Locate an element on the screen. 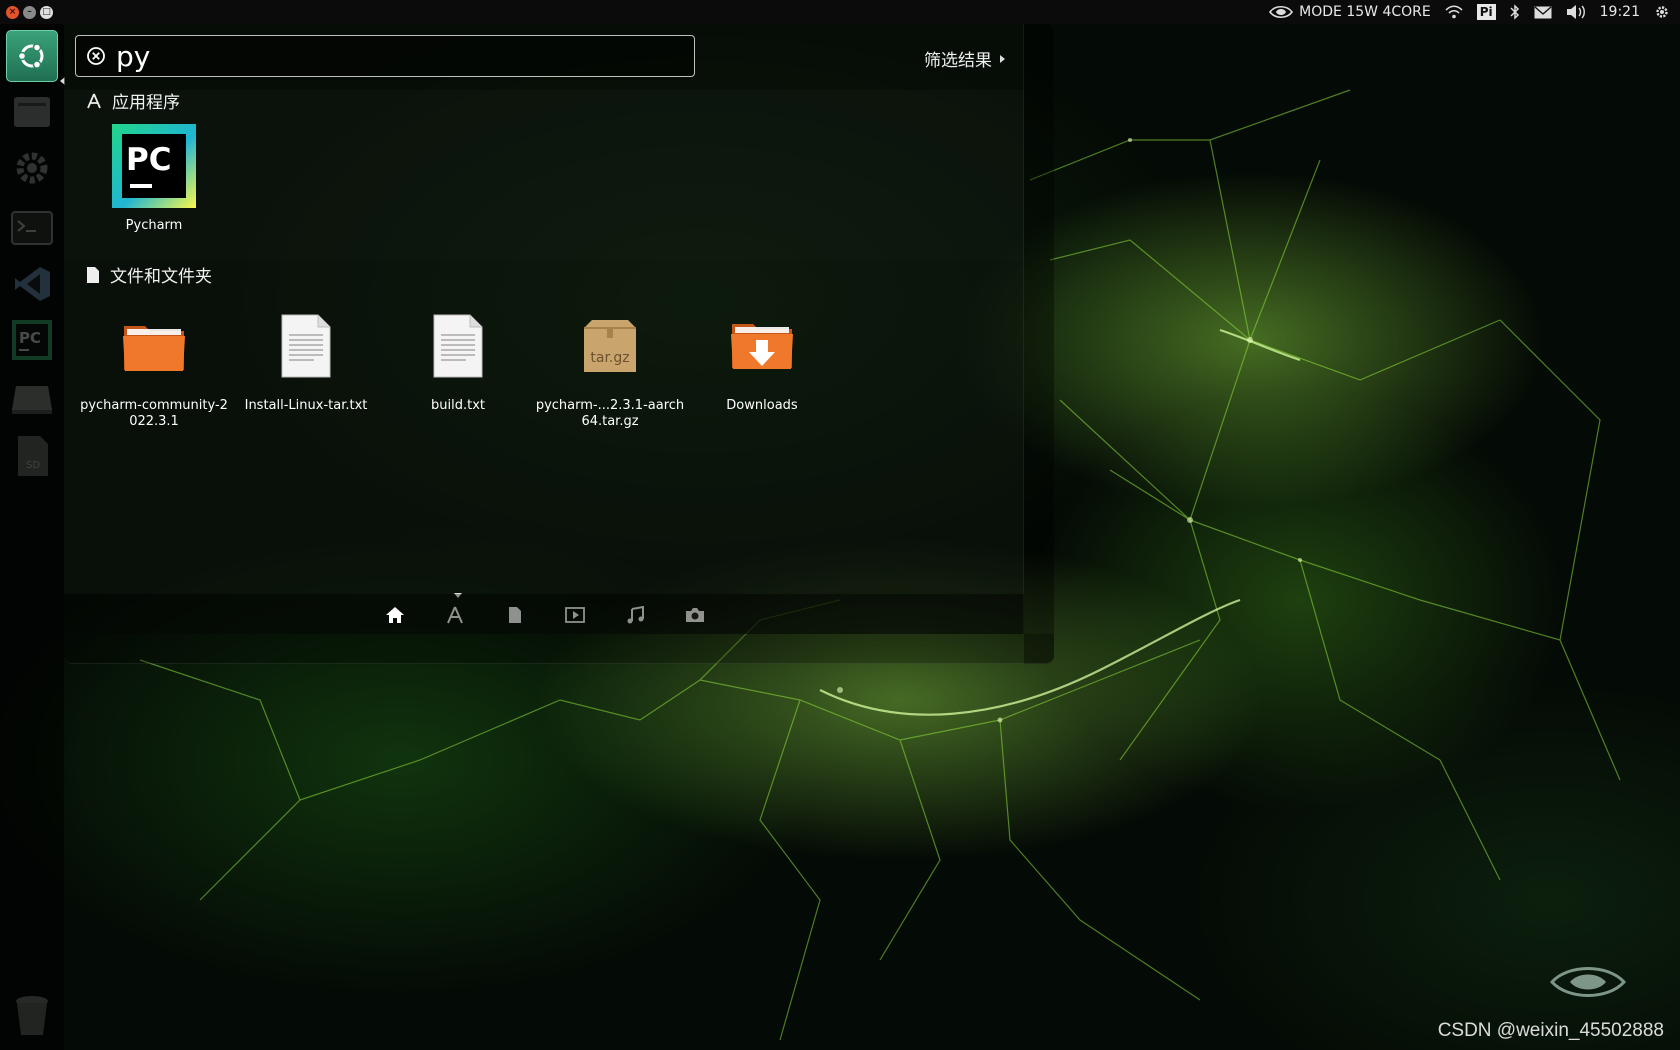  launcher-drive is located at coordinates (32, 400).